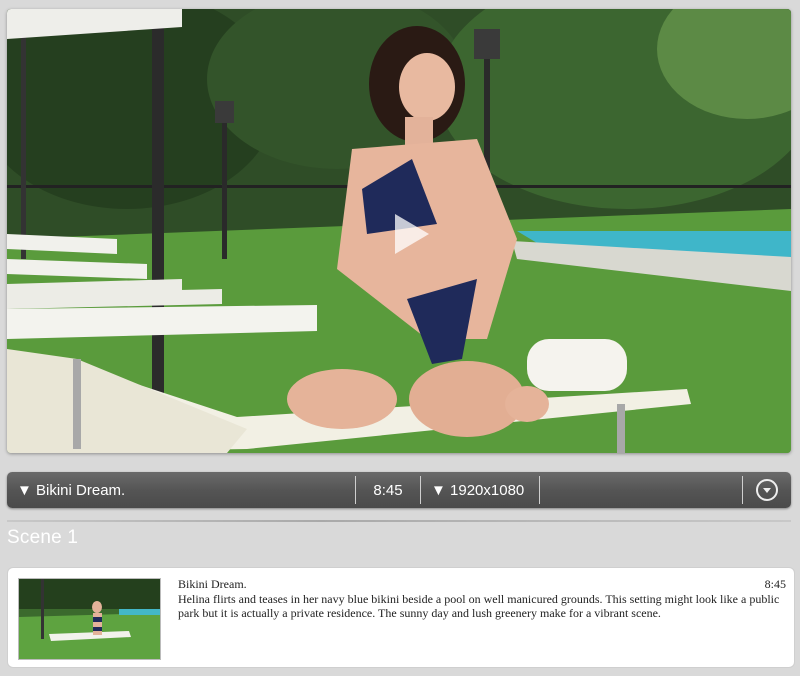 The image size is (800, 676). I want to click on play-button, so click(409, 234).